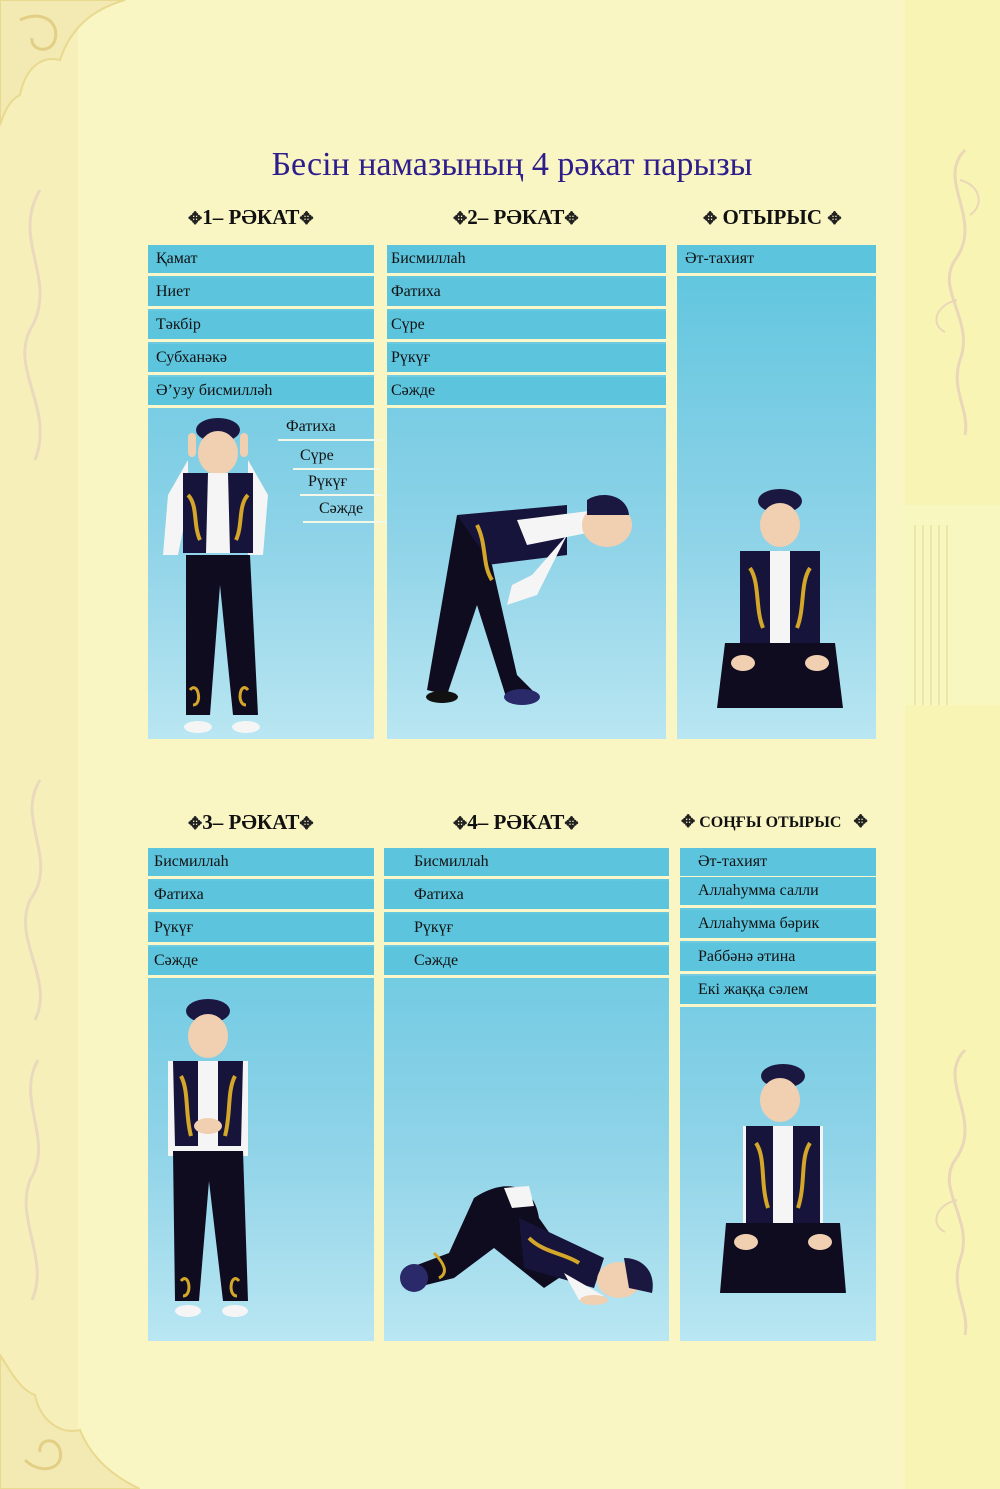  What do you see at coordinates (778, 958) in the screenshot?
I see `step-rabbana-atina: Раббәнә әтина` at bounding box center [778, 958].